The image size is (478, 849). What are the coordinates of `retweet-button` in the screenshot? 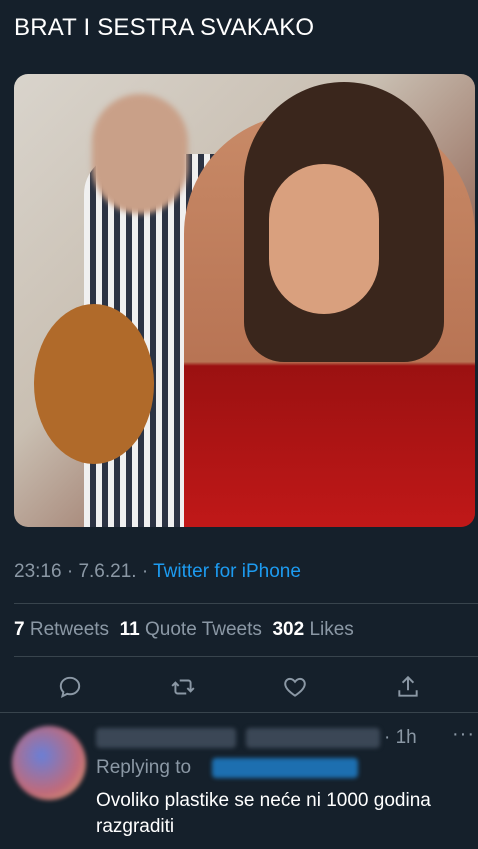 It's located at (183, 687).